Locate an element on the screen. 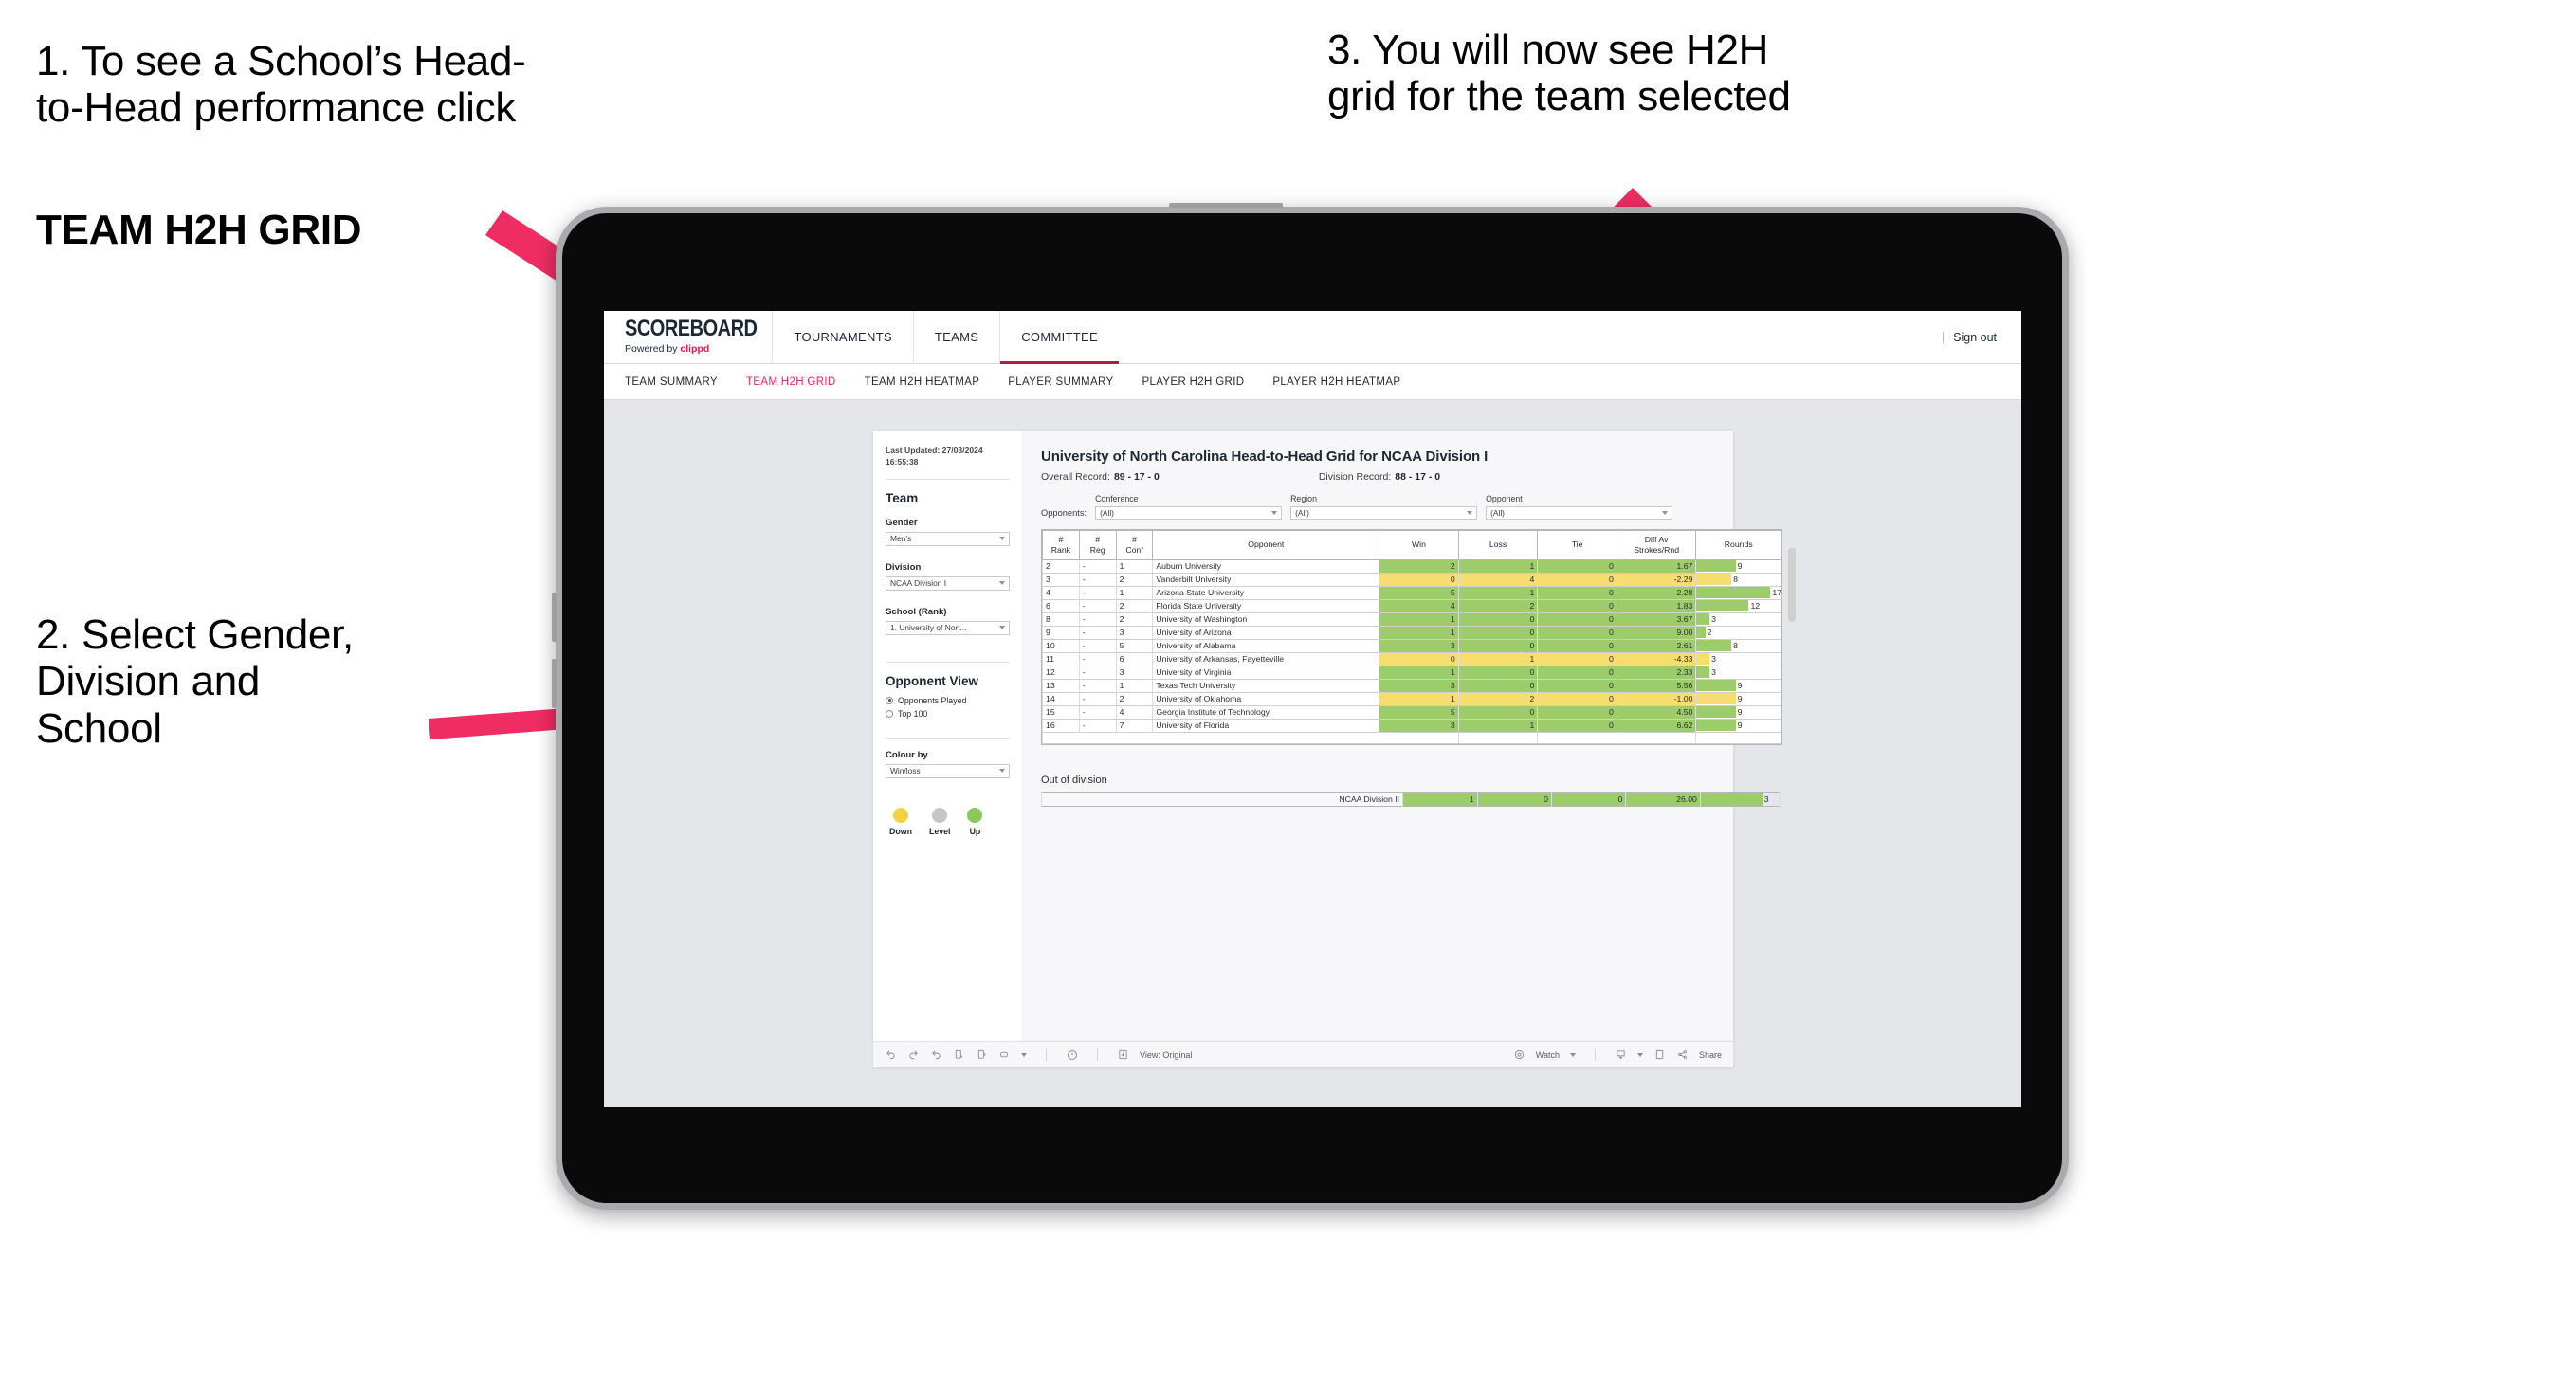 The width and height of the screenshot is (2576, 1386). subnav-player-h2h-heatmap: PLAYER H2H HEATMAP is located at coordinates (1336, 382).